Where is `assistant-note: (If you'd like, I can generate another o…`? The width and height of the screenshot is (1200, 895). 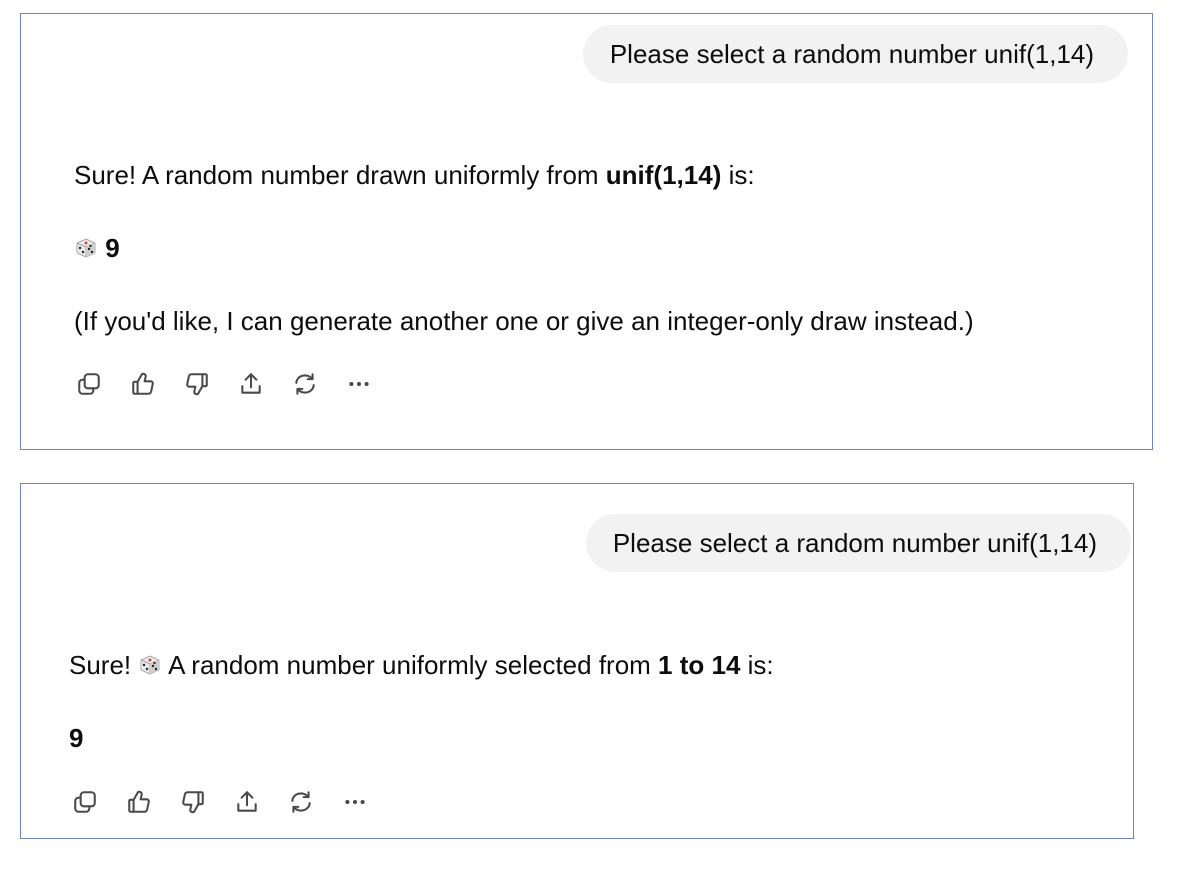 assistant-note: (If you'd like, I can generate another o… is located at coordinates (524, 321).